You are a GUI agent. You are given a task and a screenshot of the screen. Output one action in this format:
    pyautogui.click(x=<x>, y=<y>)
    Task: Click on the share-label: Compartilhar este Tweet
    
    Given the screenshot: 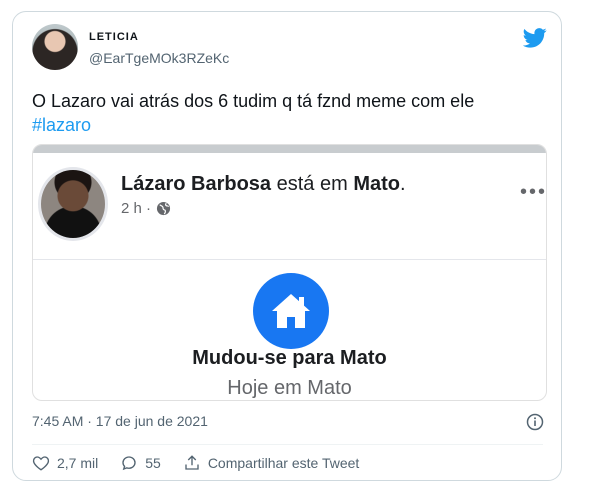 What is the action you would take?
    pyautogui.click(x=283, y=463)
    